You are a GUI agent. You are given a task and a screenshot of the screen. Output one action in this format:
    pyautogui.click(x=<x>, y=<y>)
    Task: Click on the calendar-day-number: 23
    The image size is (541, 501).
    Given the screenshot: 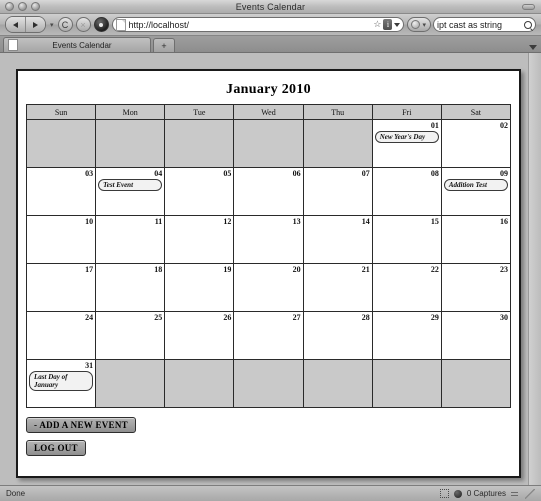 What is the action you would take?
    pyautogui.click(x=504, y=269)
    